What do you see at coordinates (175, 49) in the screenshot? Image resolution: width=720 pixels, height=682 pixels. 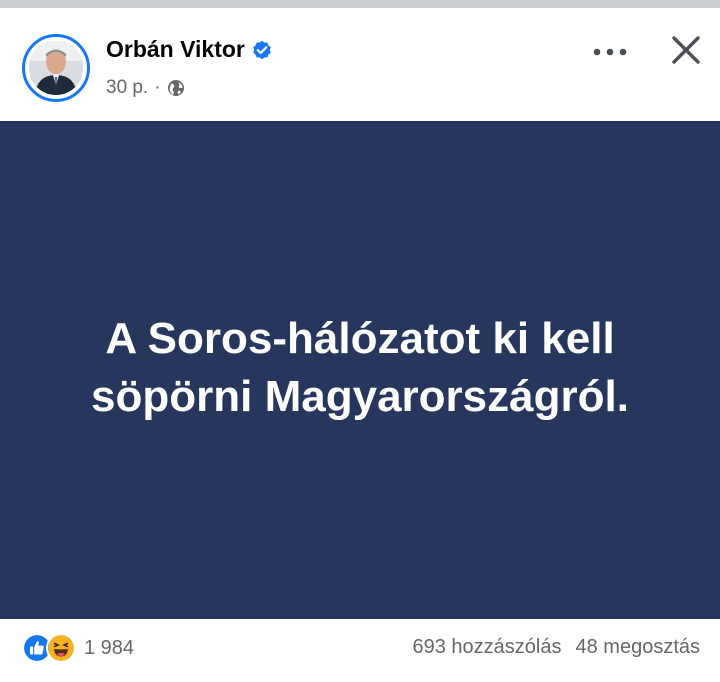 I see `author-name: Orbán Viktor` at bounding box center [175, 49].